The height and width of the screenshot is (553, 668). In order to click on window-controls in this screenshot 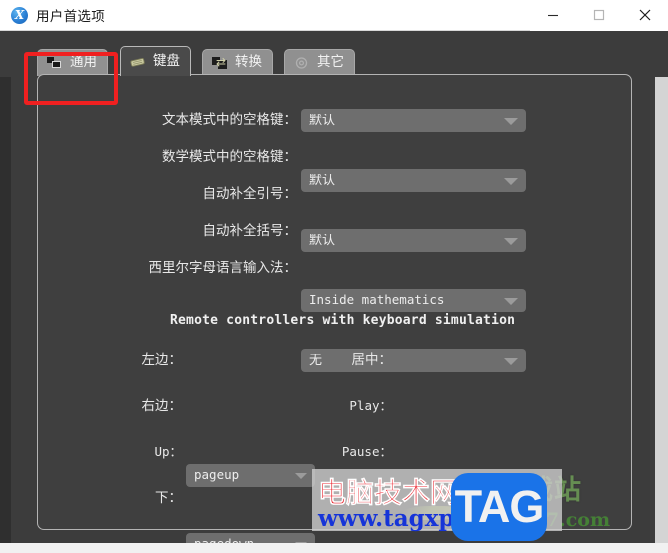, I will do `click(599, 15)`.